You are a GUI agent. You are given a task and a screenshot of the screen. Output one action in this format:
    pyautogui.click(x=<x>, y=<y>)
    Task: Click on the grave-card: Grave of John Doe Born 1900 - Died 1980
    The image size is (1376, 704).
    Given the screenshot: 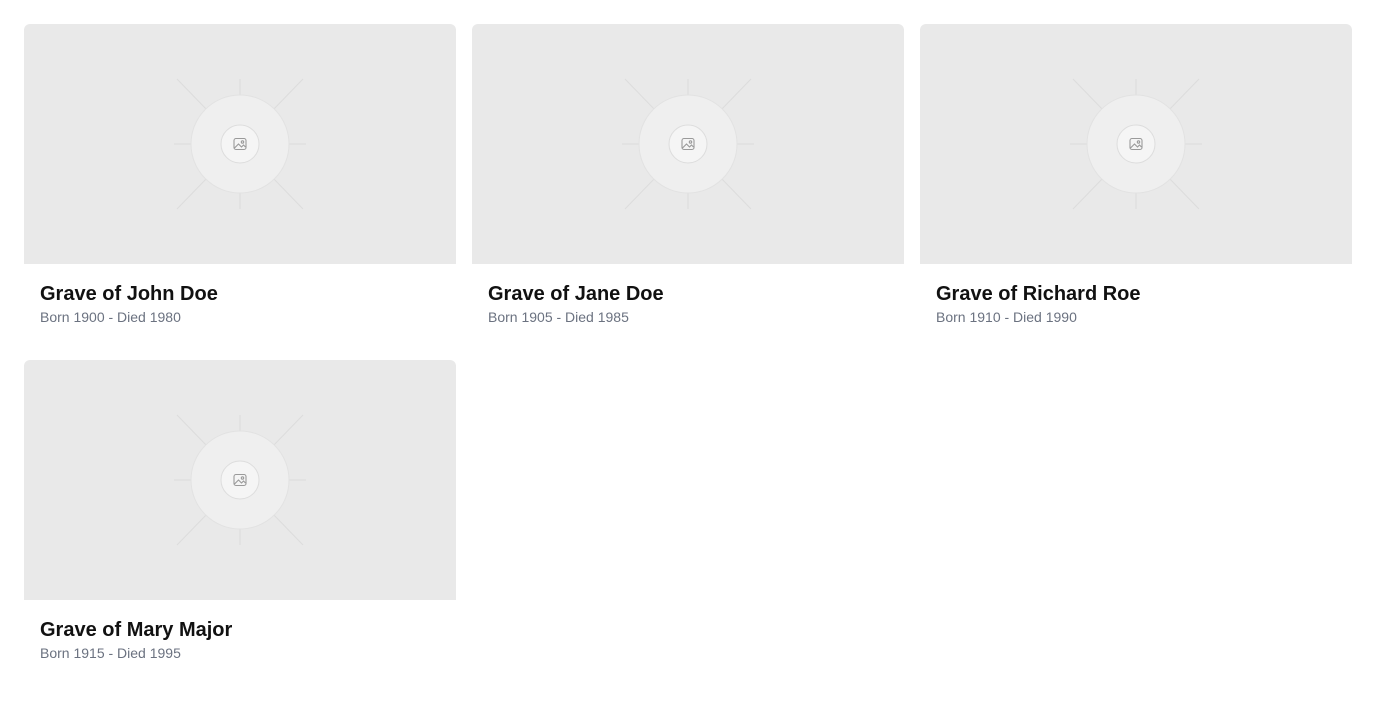 What is the action you would take?
    pyautogui.click(x=240, y=192)
    